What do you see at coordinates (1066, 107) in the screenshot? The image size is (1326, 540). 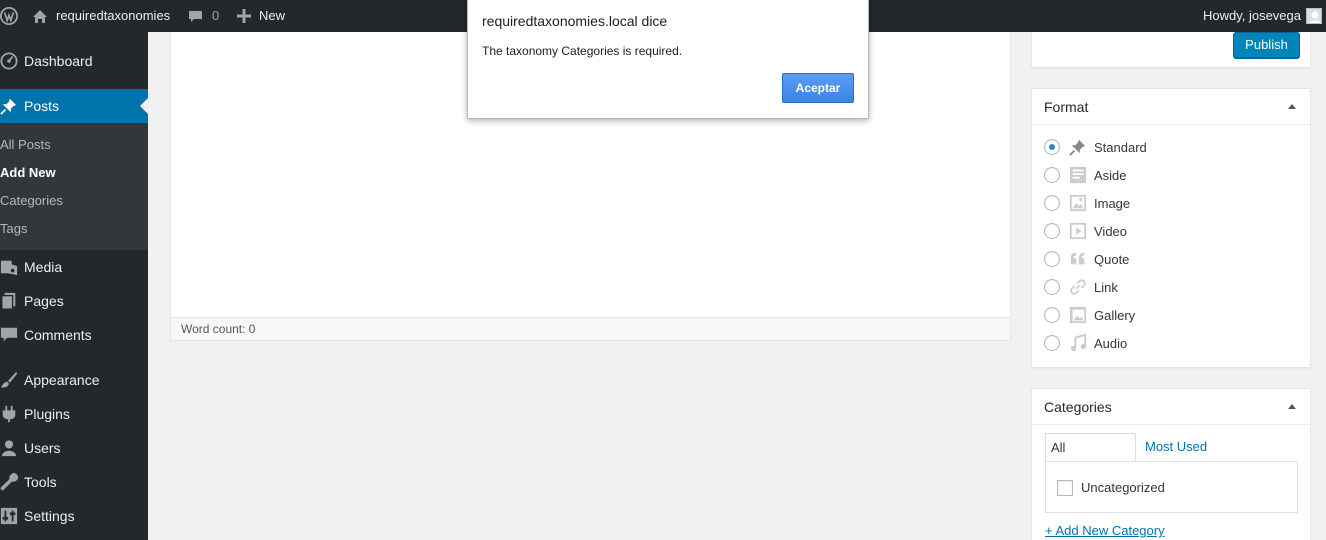 I see `format-box-title: Format` at bounding box center [1066, 107].